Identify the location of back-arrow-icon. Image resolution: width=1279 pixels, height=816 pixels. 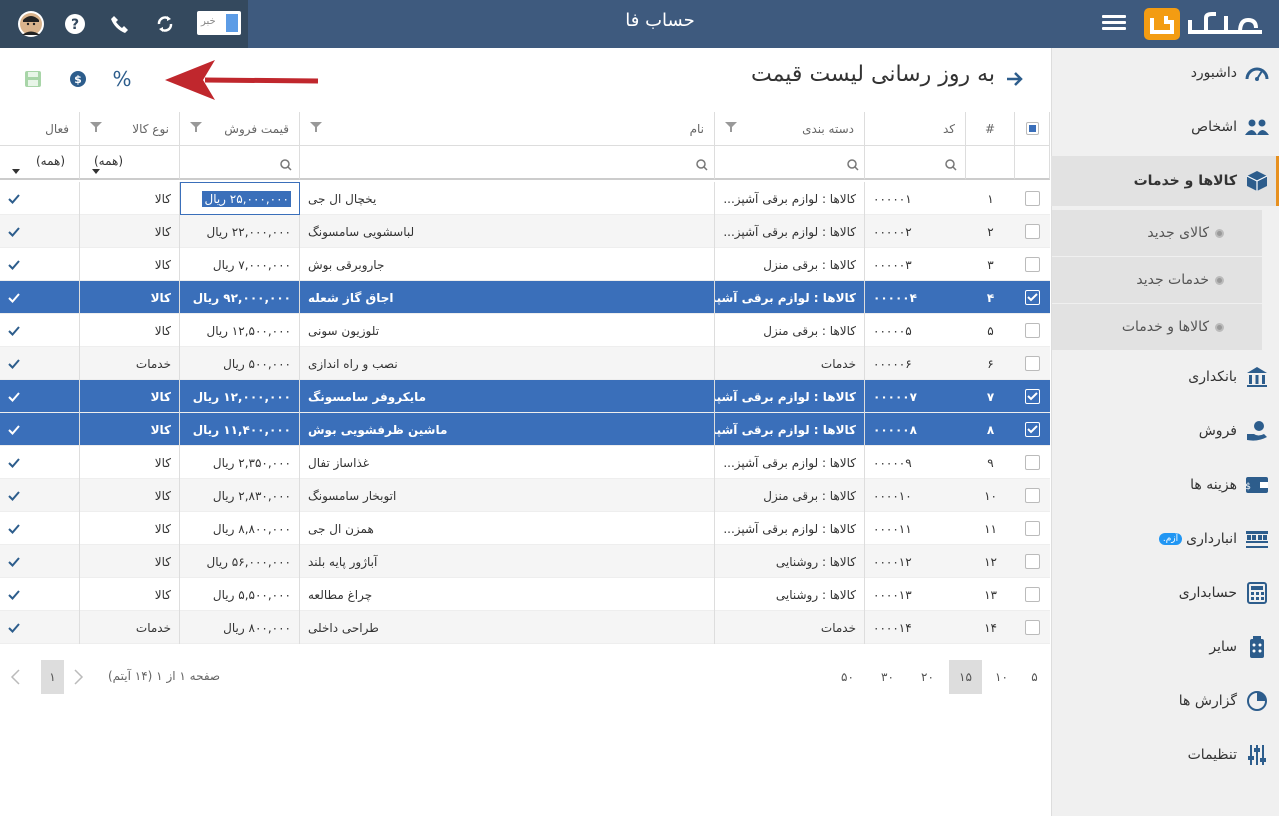
(1015, 79).